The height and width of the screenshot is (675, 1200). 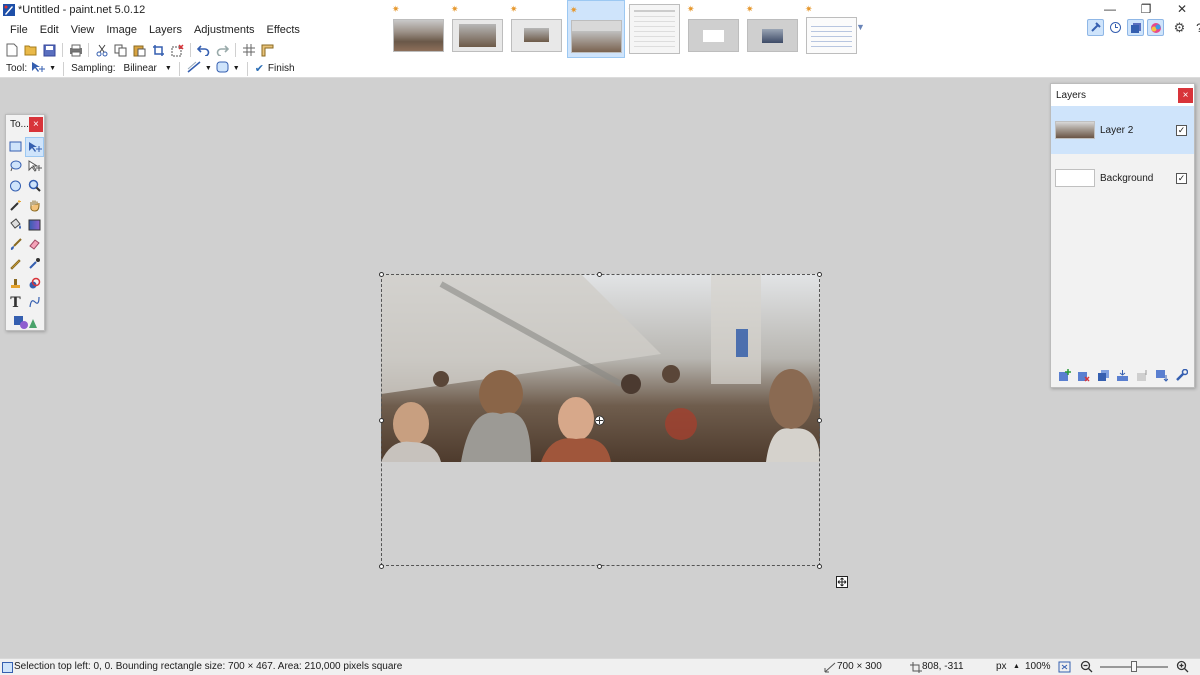 What do you see at coordinates (34, 147) in the screenshot?
I see `move-selected-pixels-tool-icon` at bounding box center [34, 147].